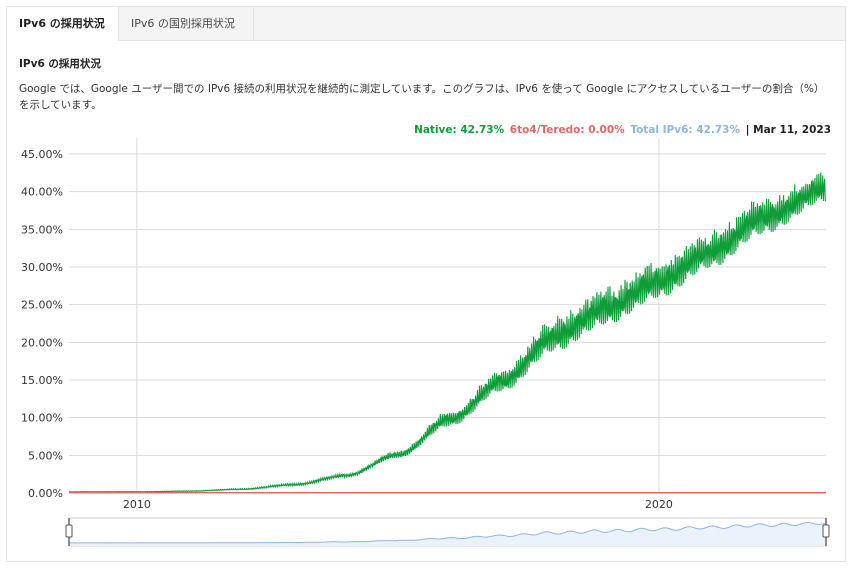 The image size is (851, 568). Describe the element at coordinates (45, 493) in the screenshot. I see `y-tick-label: 0.00%` at that location.